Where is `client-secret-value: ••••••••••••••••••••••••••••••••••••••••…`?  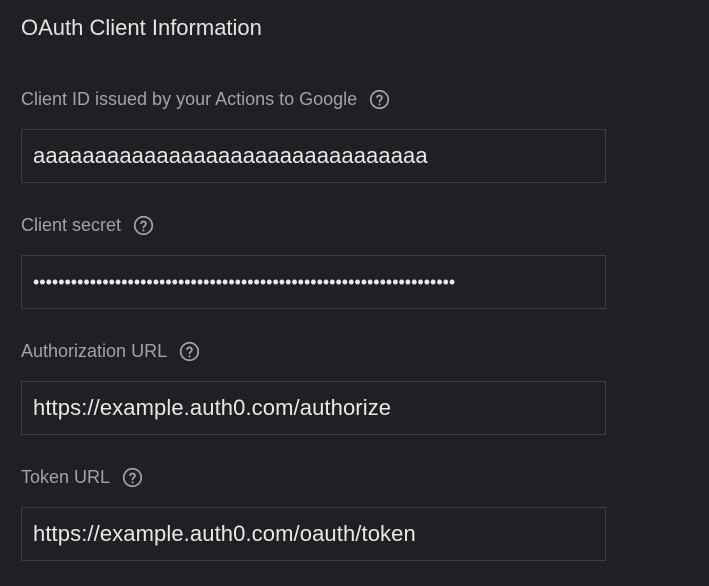 client-secret-value: ••••••••••••••••••••••••••••••••••••••••… is located at coordinates (244, 281).